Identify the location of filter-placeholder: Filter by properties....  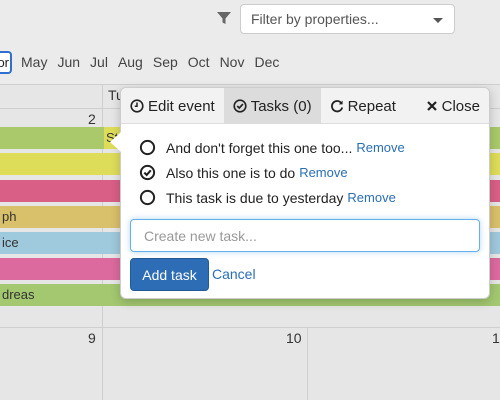
(315, 19).